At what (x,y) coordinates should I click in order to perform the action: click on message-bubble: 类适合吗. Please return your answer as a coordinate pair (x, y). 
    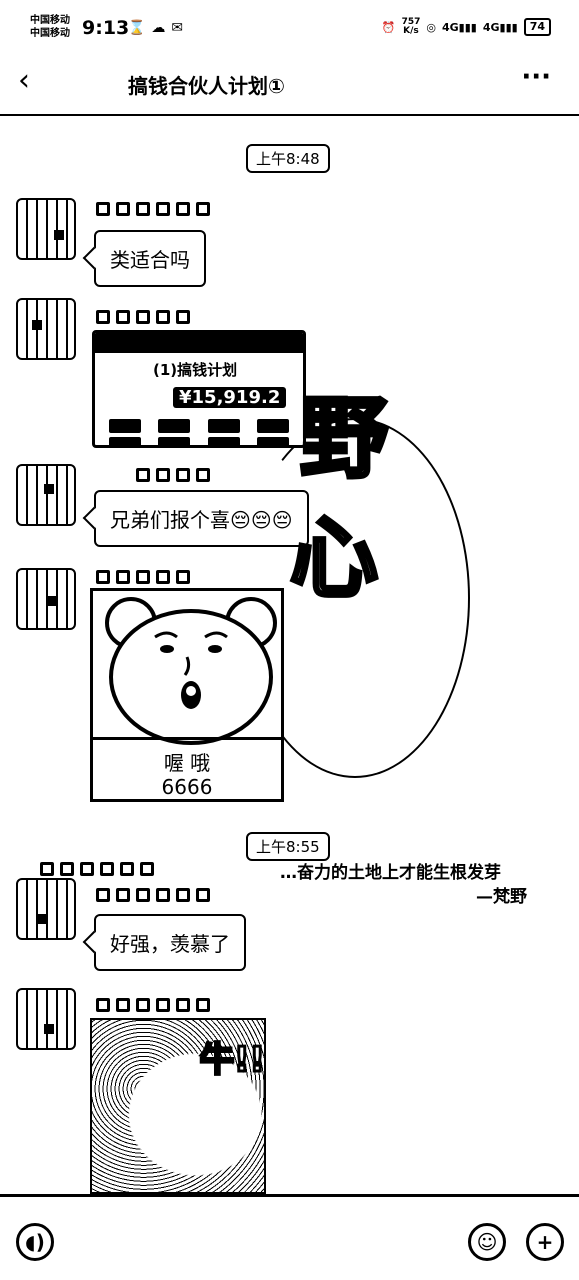
    Looking at the image, I should click on (150, 258).